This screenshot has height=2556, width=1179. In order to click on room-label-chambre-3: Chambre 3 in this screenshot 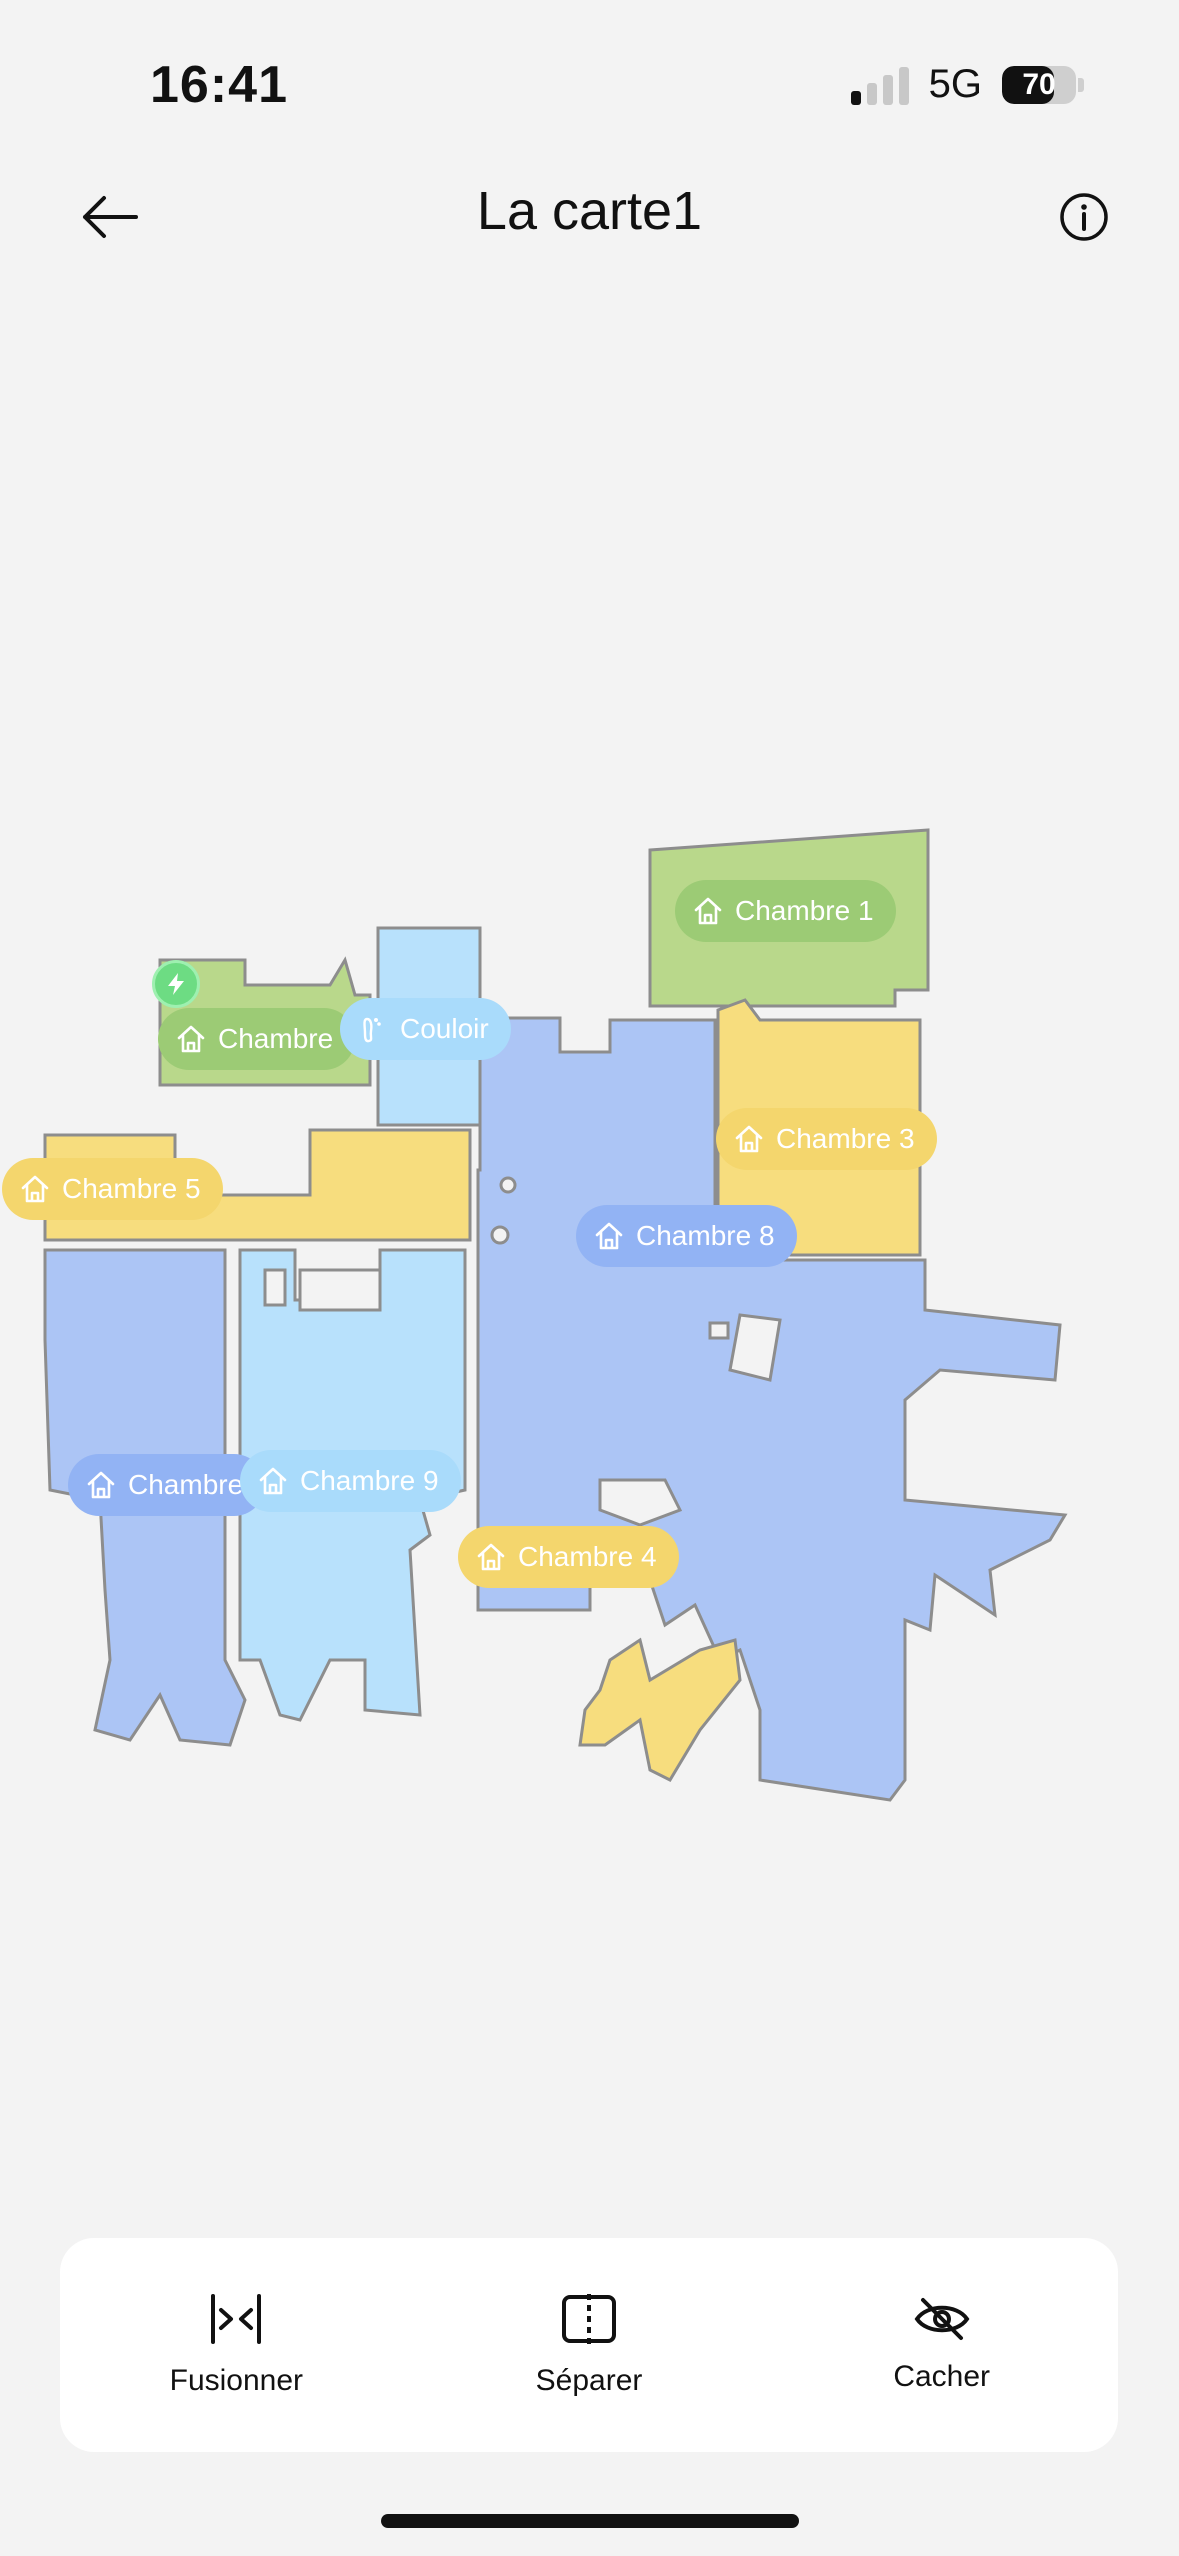, I will do `click(826, 1139)`.